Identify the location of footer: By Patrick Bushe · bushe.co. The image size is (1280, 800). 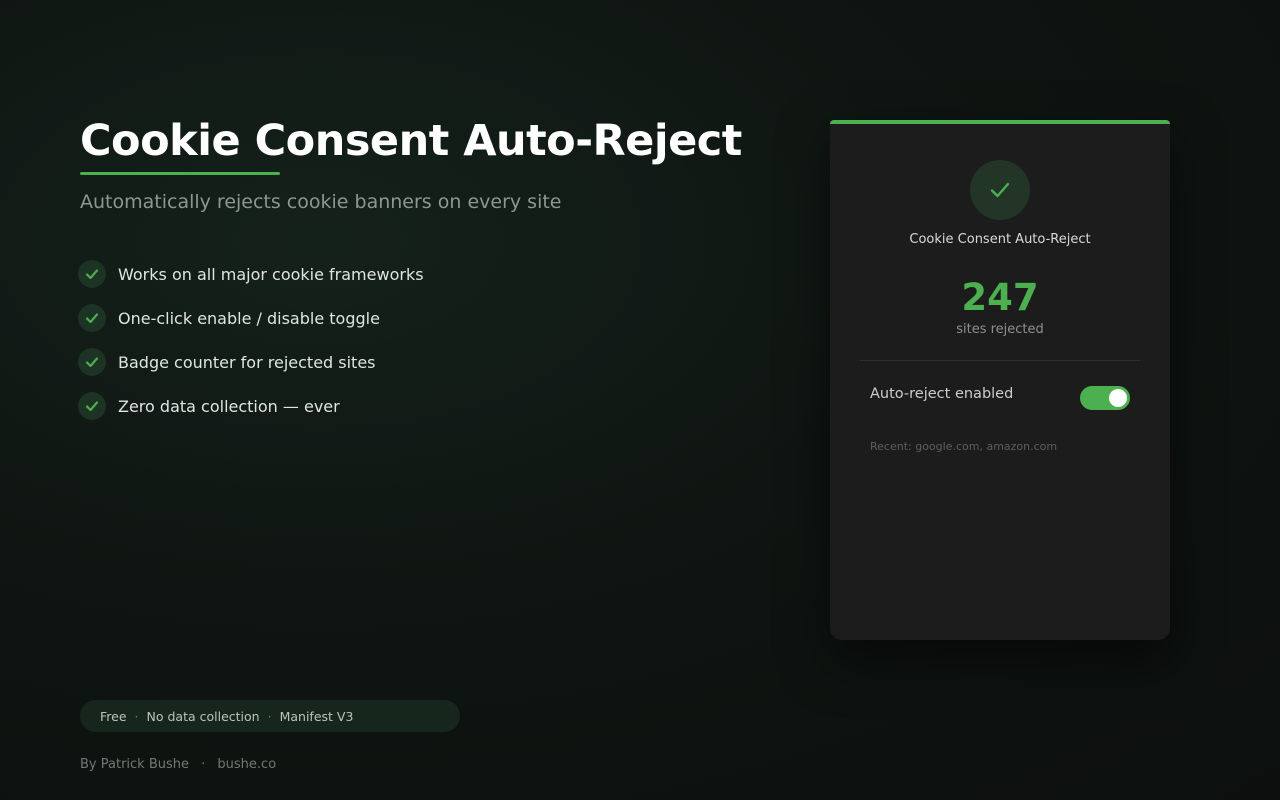
(178, 764).